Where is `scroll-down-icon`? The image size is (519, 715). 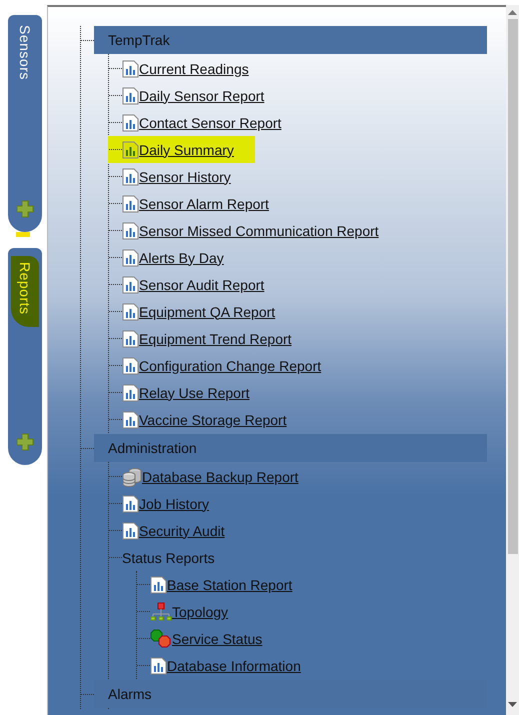 scroll-down-icon is located at coordinates (512, 704).